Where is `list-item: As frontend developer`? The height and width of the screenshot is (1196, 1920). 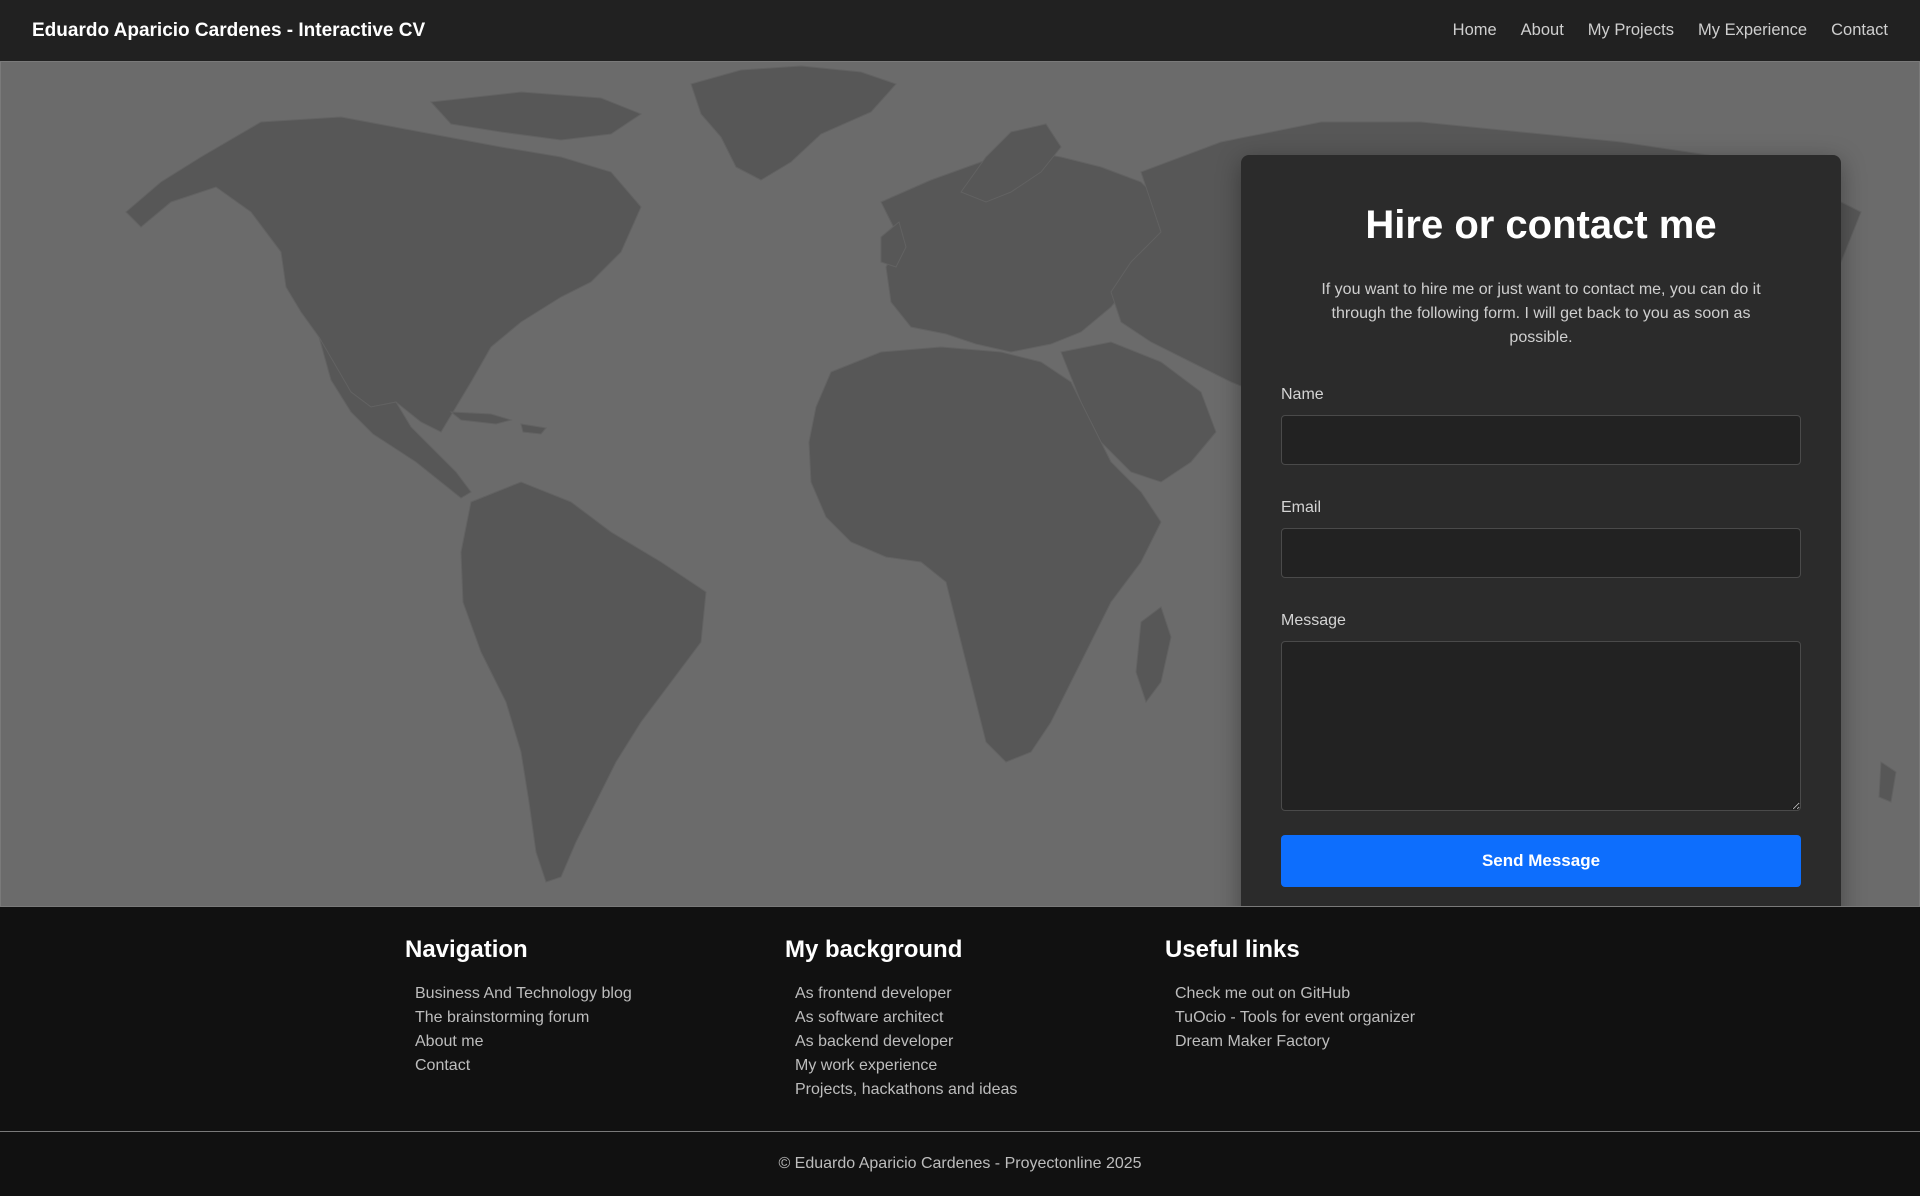
list-item: As frontend developer is located at coordinates (906, 994).